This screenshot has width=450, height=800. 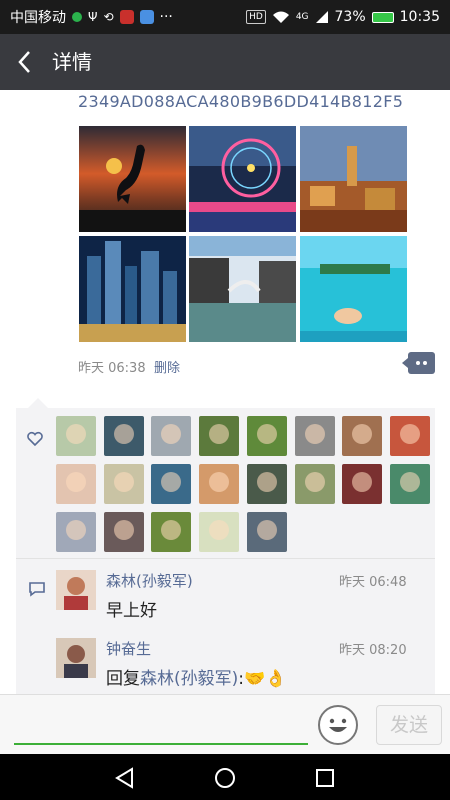 I want to click on system-nav-bar, so click(x=225, y=777).